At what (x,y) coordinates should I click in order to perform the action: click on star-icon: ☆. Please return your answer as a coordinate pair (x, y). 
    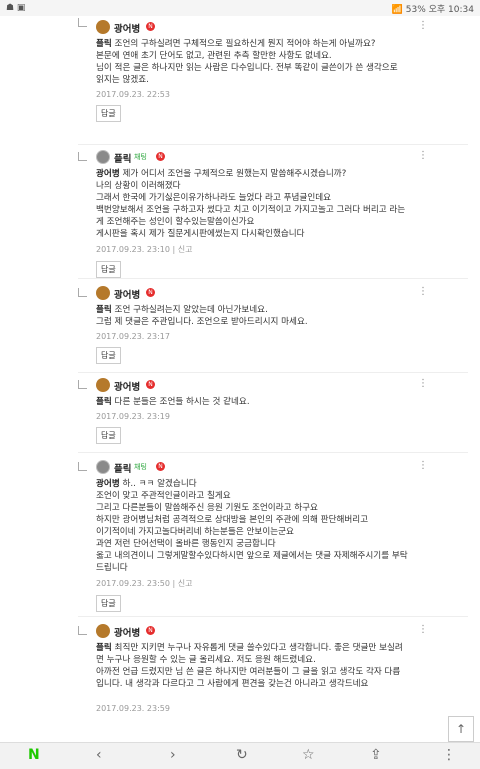
    Looking at the image, I should click on (308, 755).